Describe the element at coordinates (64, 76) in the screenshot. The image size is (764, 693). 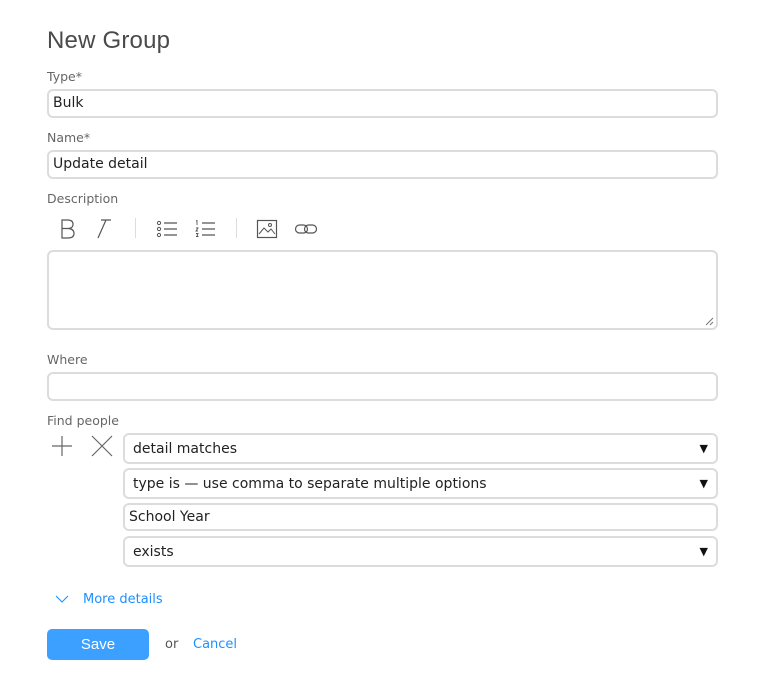
I see `type-label: Type*` at that location.